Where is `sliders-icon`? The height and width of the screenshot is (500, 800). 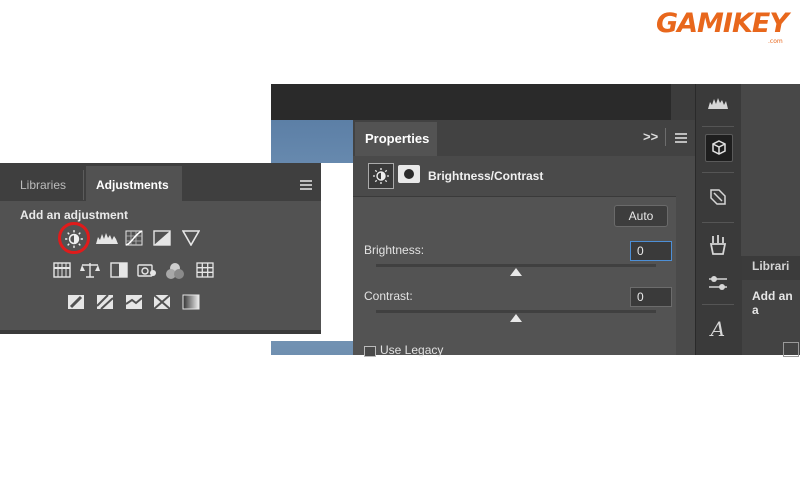
sliders-icon is located at coordinates (718, 283).